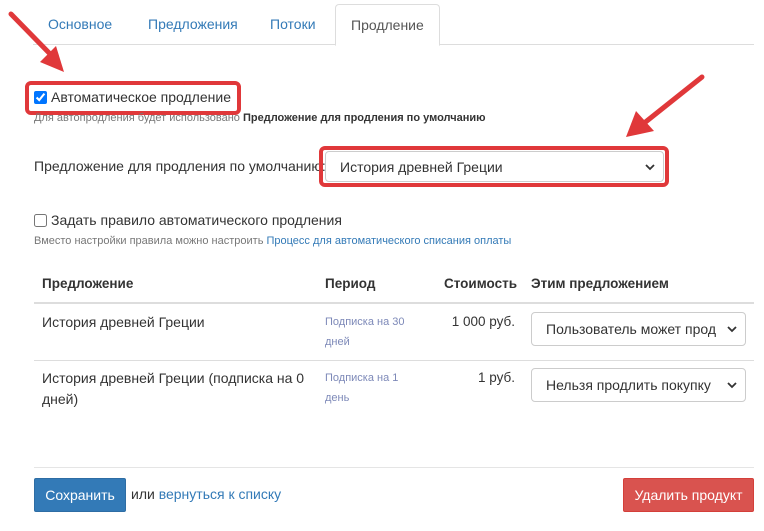 The image size is (764, 531). What do you see at coordinates (394, 303) in the screenshot?
I see `table-header-divider` at bounding box center [394, 303].